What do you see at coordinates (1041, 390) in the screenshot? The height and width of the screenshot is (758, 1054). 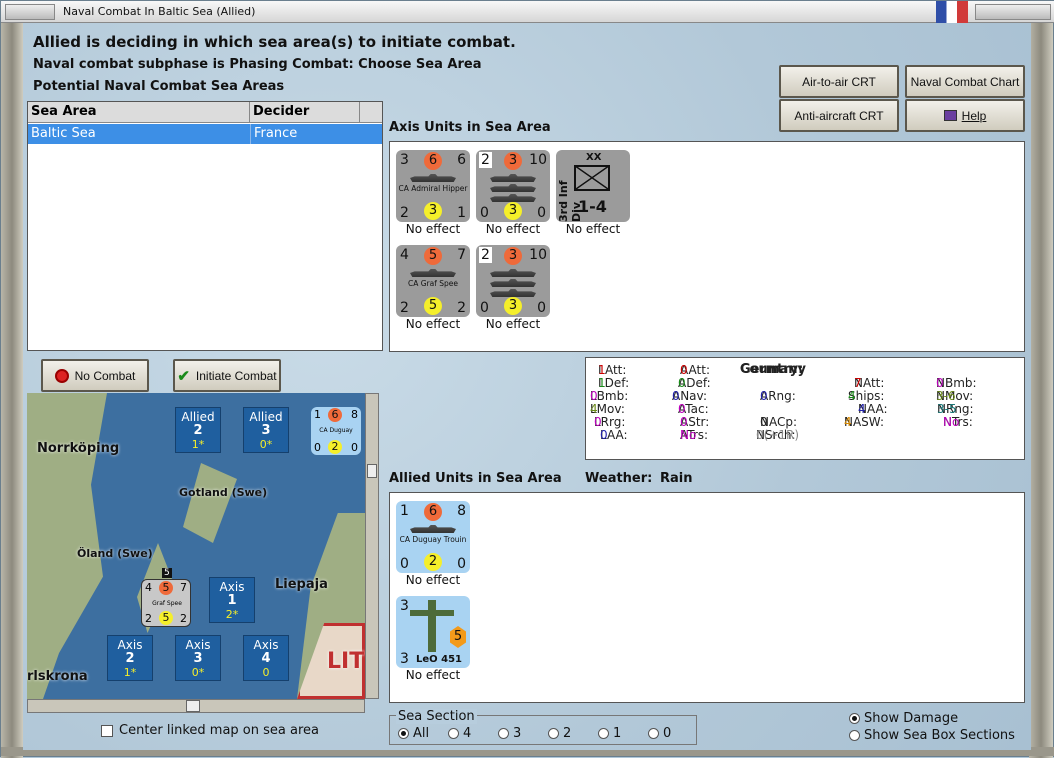 I see `right-frame` at bounding box center [1041, 390].